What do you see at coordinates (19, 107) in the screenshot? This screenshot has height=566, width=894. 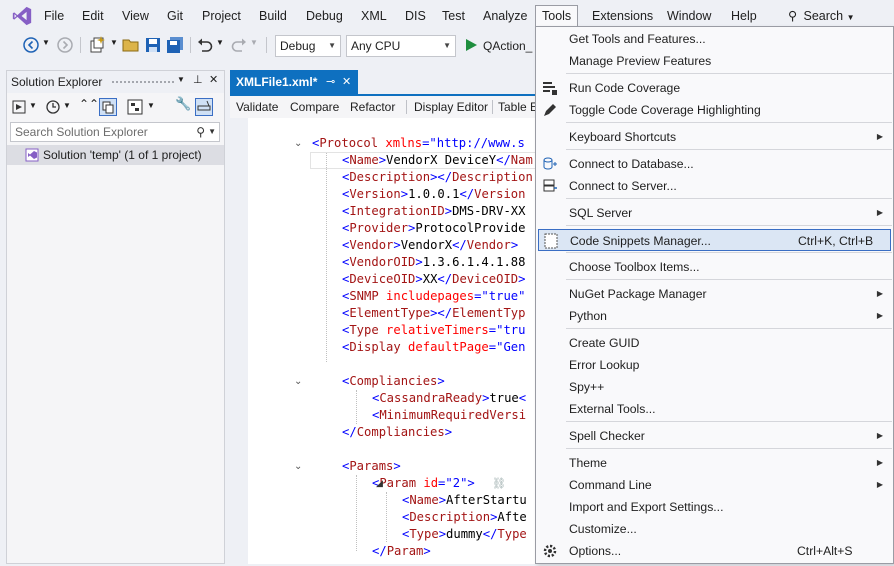 I see `home-icon` at bounding box center [19, 107].